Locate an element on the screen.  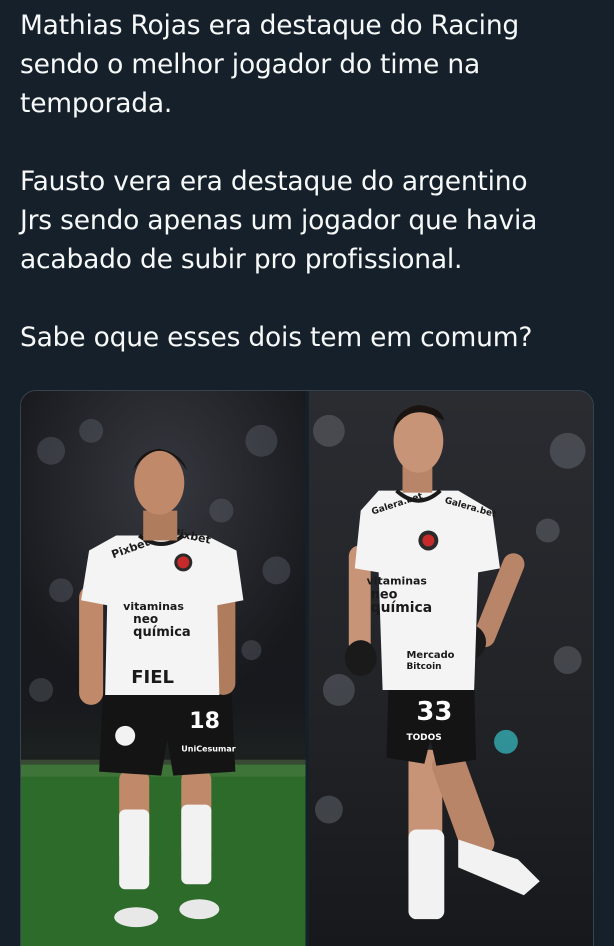
right-shorts-number: 33 is located at coordinates (434, 712).